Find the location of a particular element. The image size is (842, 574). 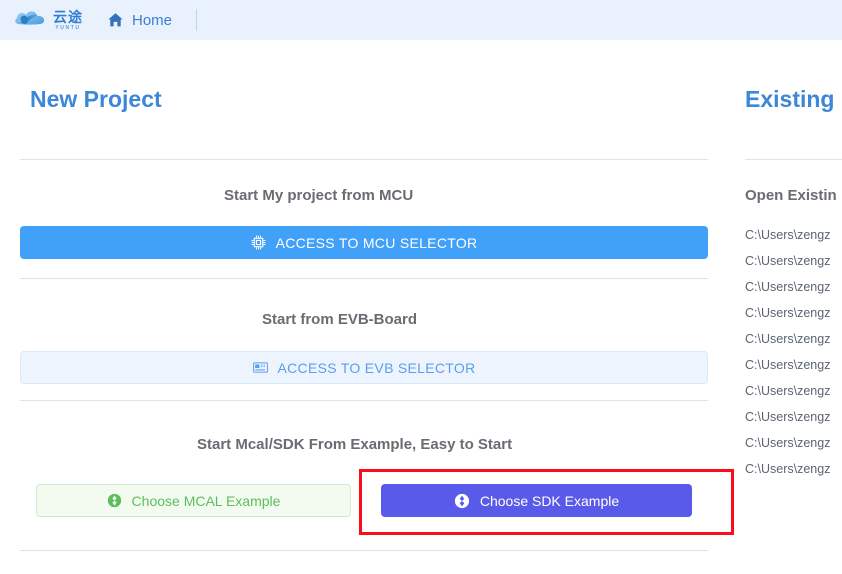

choose-sdk-example-label: Choose SDK Example is located at coordinates (549, 500).